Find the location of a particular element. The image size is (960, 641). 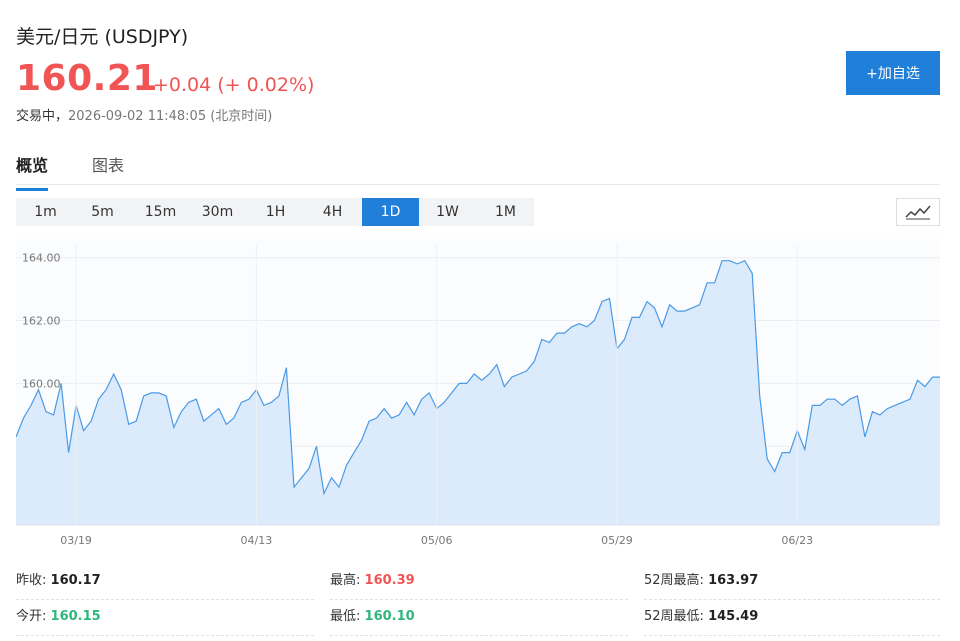

timestamp: 2026-09-02 11:48:05 (北京时间) is located at coordinates (170, 116).